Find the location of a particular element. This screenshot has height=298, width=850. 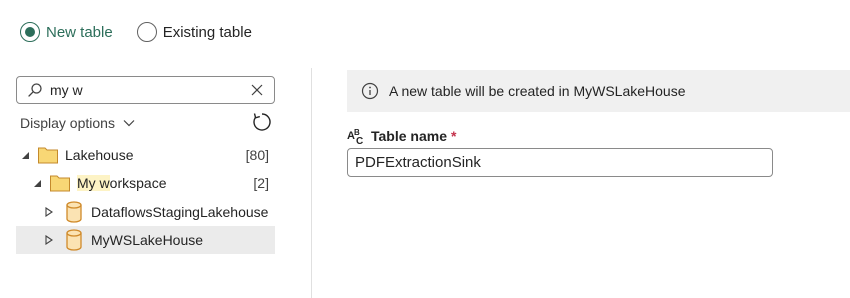

existing-table-radio: Existing table is located at coordinates (194, 32).